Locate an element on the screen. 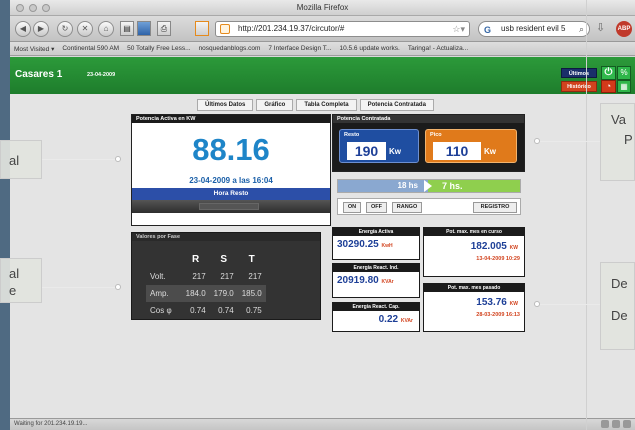 The image size is (635, 430). search-bar: G usb resident evil 5 ⌕ is located at coordinates (534, 29).